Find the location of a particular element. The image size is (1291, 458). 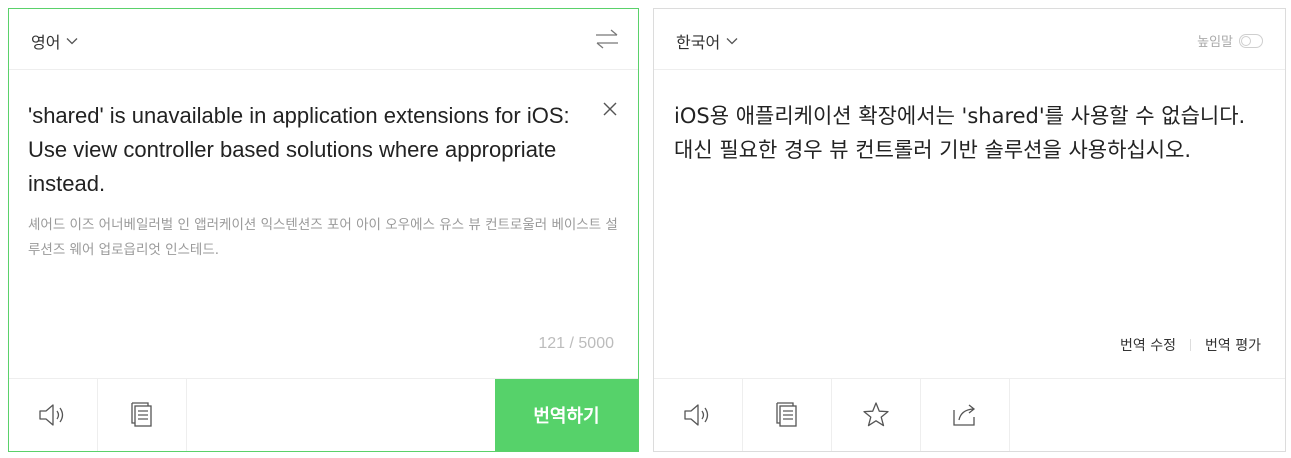

source-toolbar: 번역하기 is located at coordinates (323, 414).